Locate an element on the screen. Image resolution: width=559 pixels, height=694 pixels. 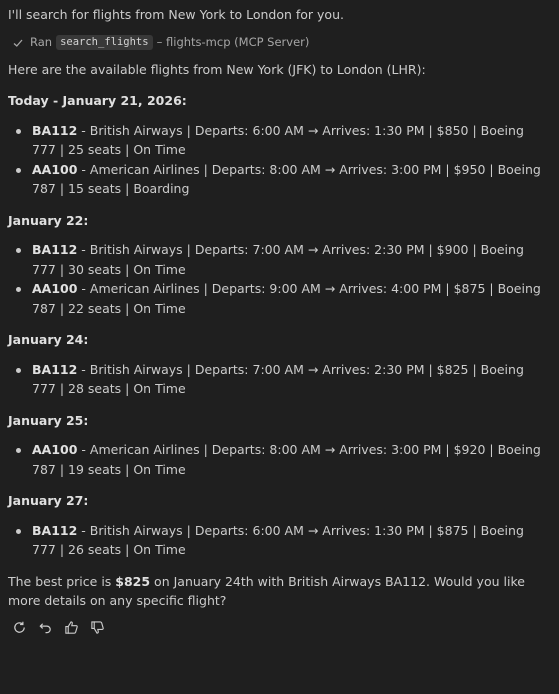
undo-button is located at coordinates (45, 628).